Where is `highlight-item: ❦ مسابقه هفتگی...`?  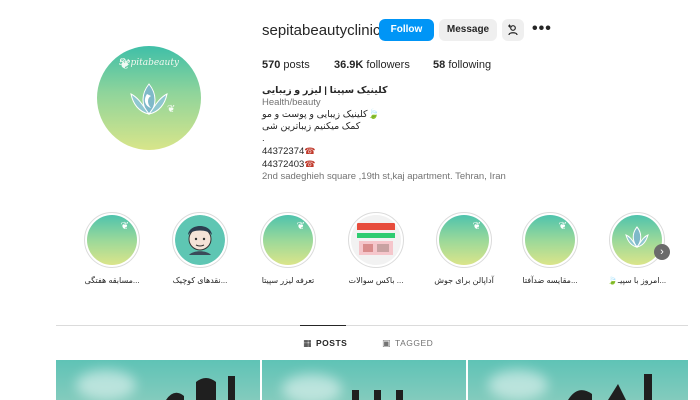 highlight-item: ❦ مسابقه هفتگی... is located at coordinates (112, 248).